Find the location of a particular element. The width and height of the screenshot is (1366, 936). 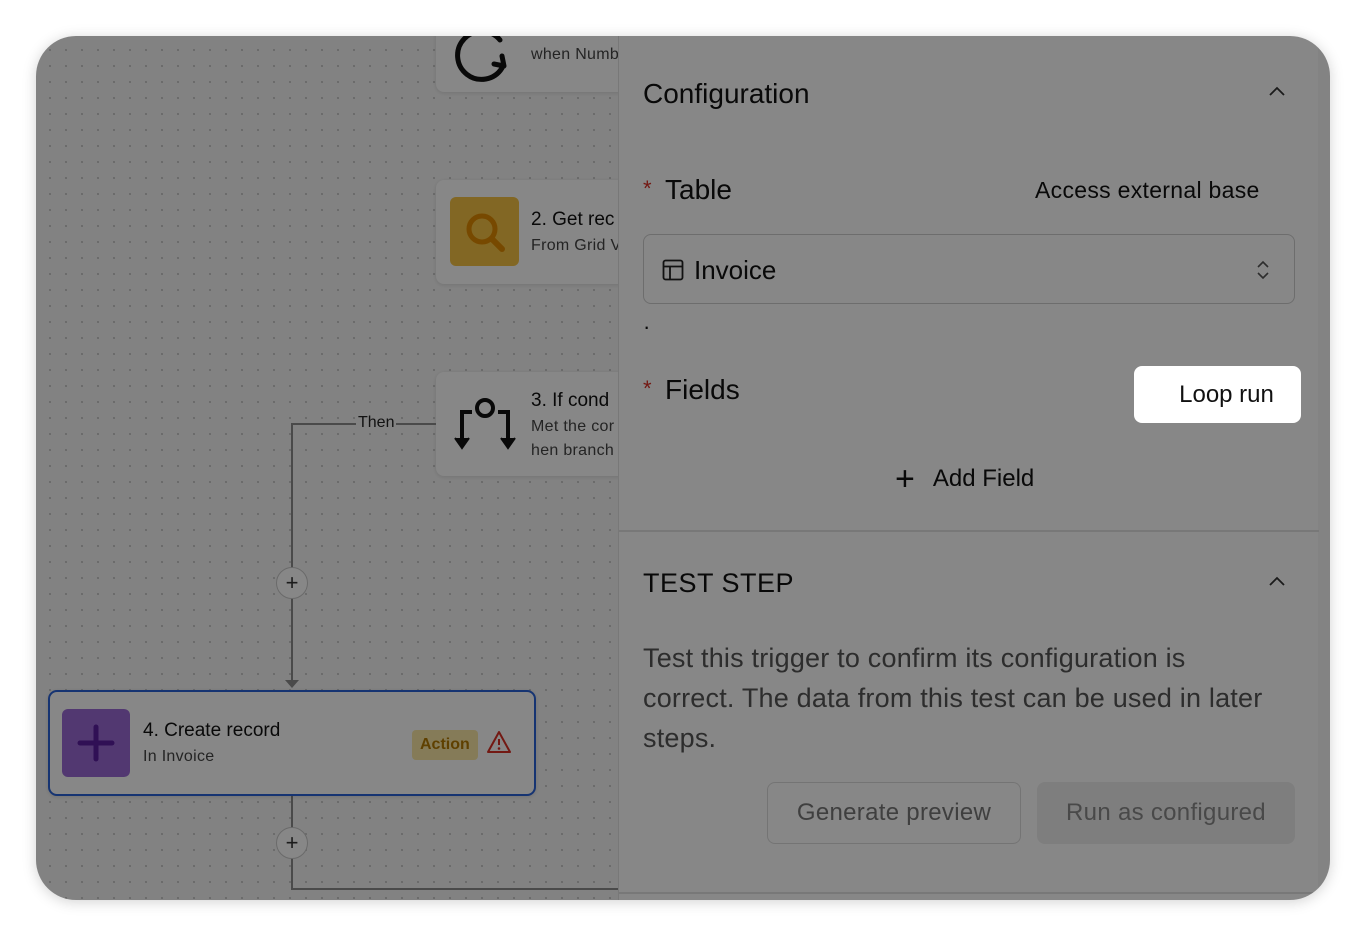

warning-icon is located at coordinates (499, 744).